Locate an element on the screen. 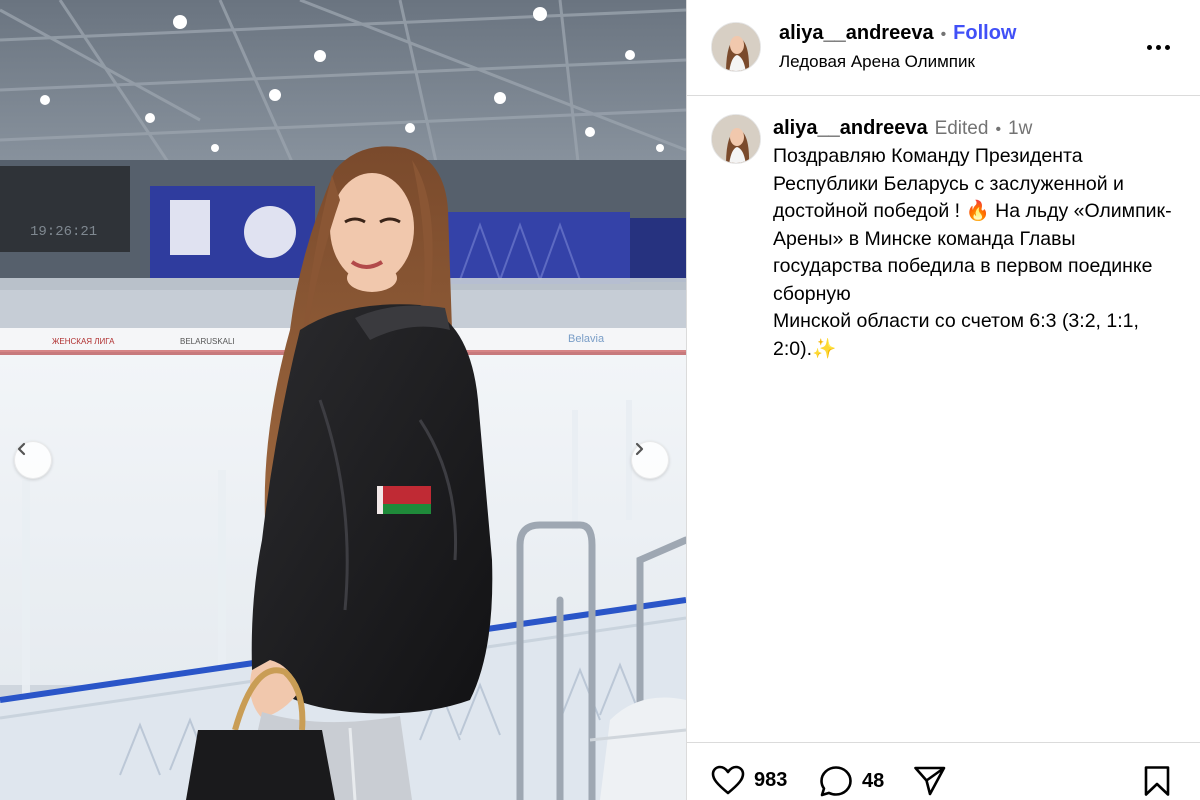 The height and width of the screenshot is (800, 1200). action-bar: 983 48 is located at coordinates (943, 771).